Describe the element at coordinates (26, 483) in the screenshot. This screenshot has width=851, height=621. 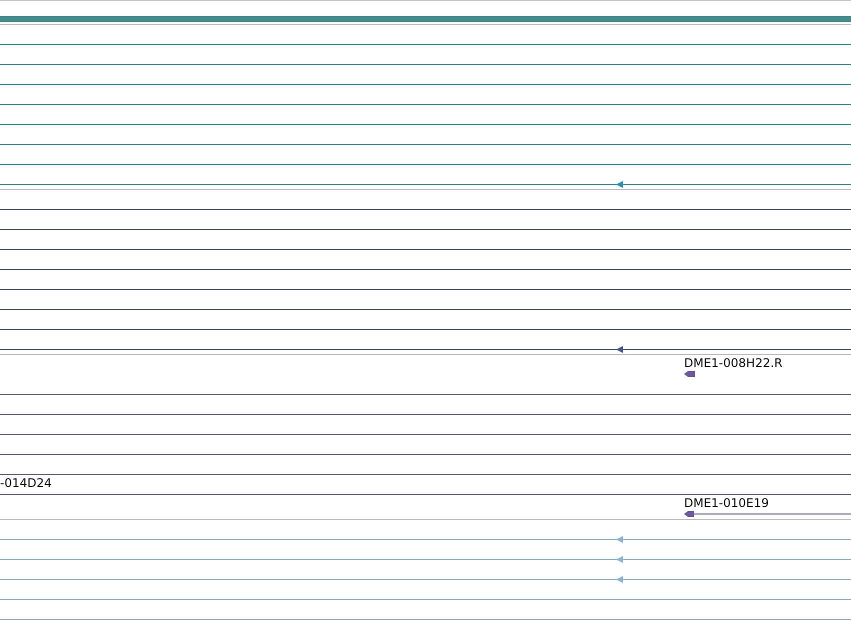
I see `feature-label: -014D24` at that location.